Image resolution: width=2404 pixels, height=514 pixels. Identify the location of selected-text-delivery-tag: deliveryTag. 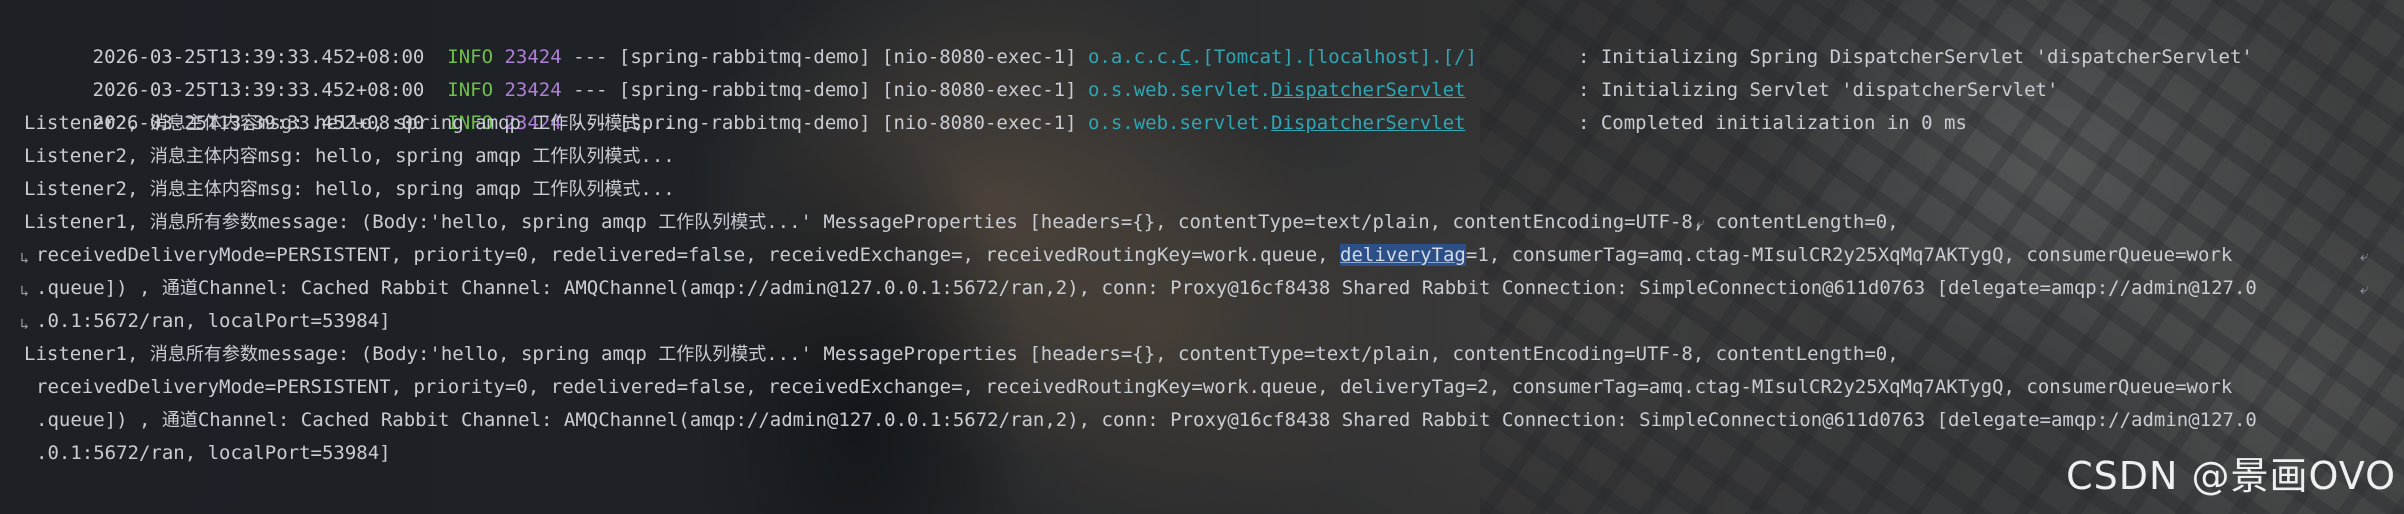
(1403, 255).